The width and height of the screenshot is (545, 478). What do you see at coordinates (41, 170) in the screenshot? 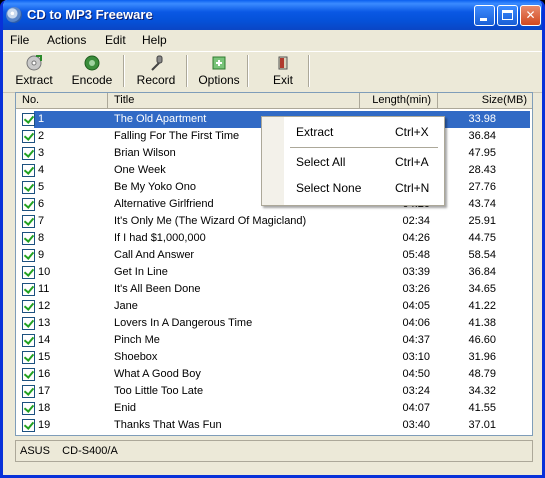
I see `track-number: 4` at bounding box center [41, 170].